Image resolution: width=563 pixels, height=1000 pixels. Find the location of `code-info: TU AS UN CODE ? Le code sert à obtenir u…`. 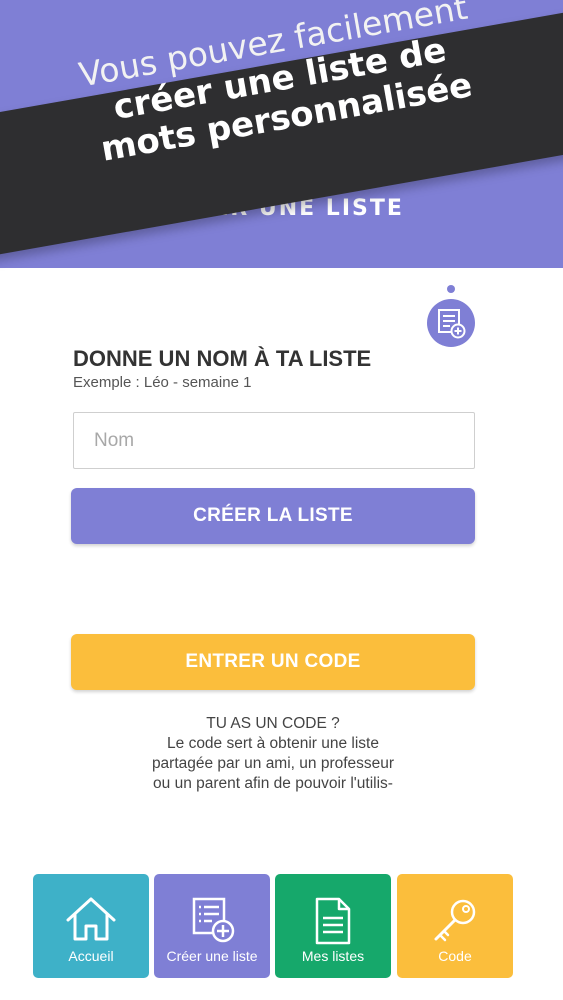

code-info: TU AS UN CODE ? Le code sert à obtenir u… is located at coordinates (273, 754).